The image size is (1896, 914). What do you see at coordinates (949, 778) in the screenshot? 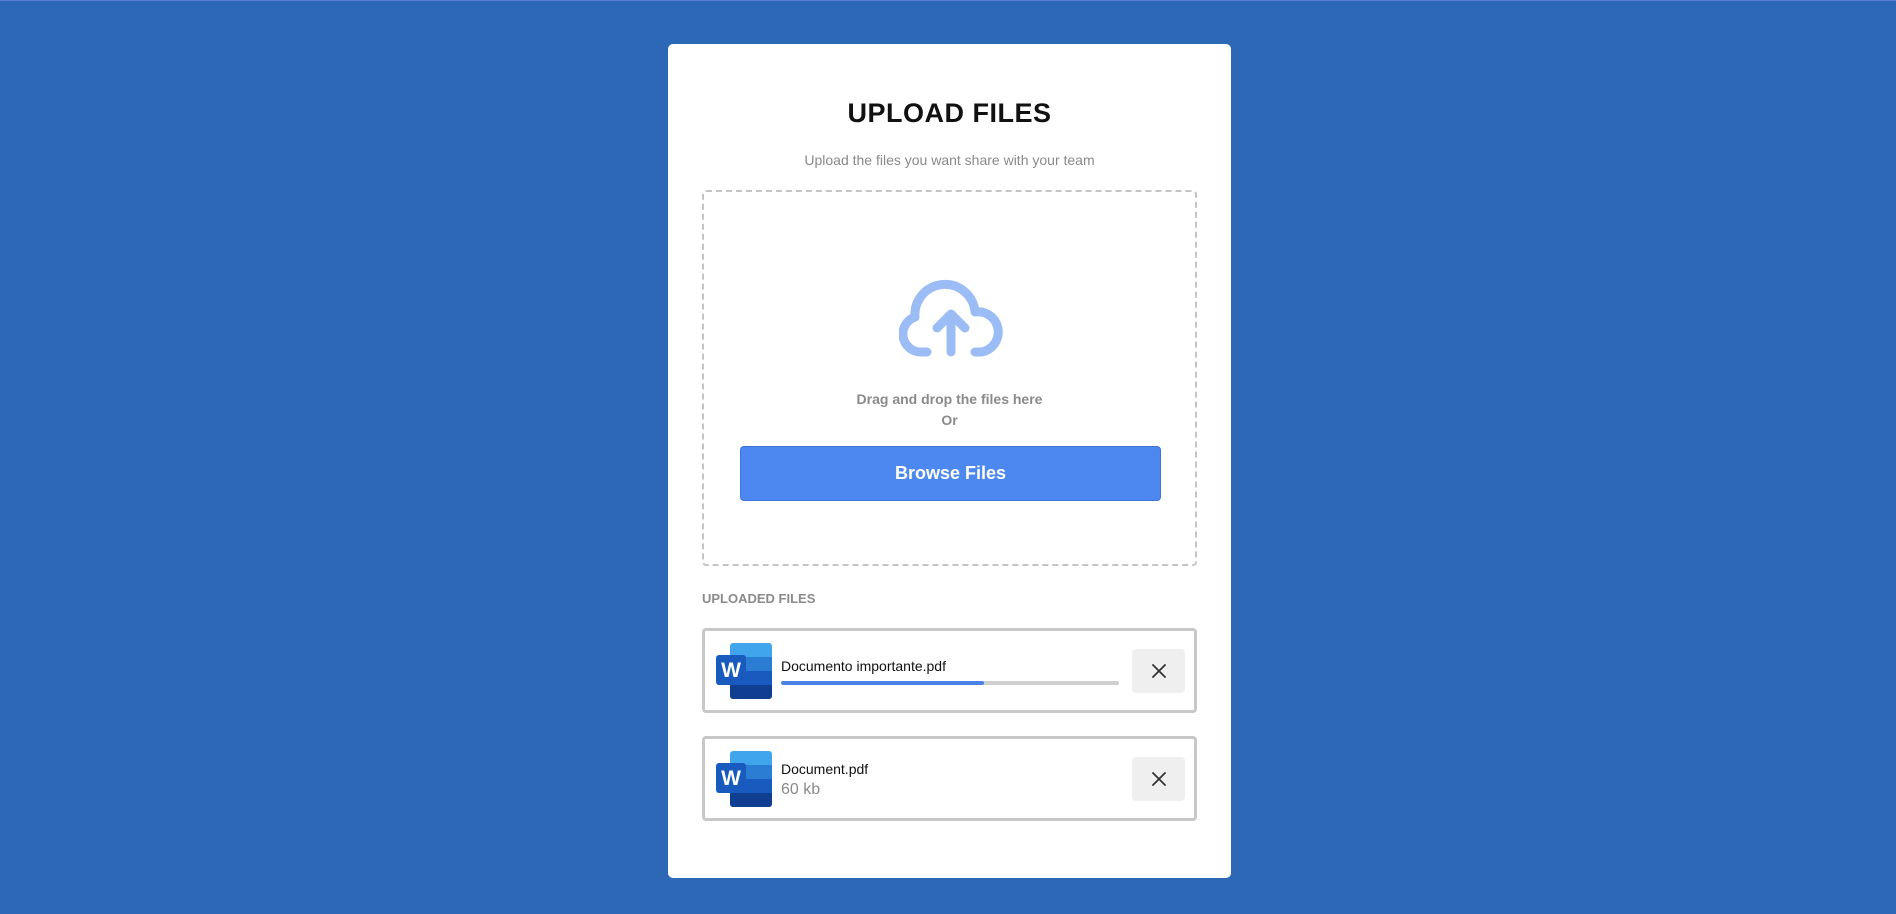
I see `file-item: W Document.pdf 60 kb` at bounding box center [949, 778].